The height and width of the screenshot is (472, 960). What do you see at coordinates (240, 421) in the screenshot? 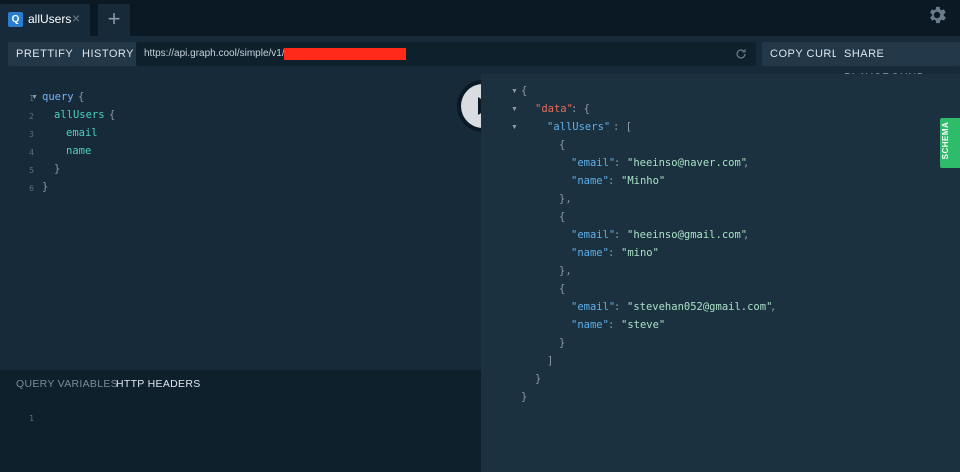
I see `variables-pane: QUERY VARIABLES HTTP HEADERS 1` at bounding box center [240, 421].